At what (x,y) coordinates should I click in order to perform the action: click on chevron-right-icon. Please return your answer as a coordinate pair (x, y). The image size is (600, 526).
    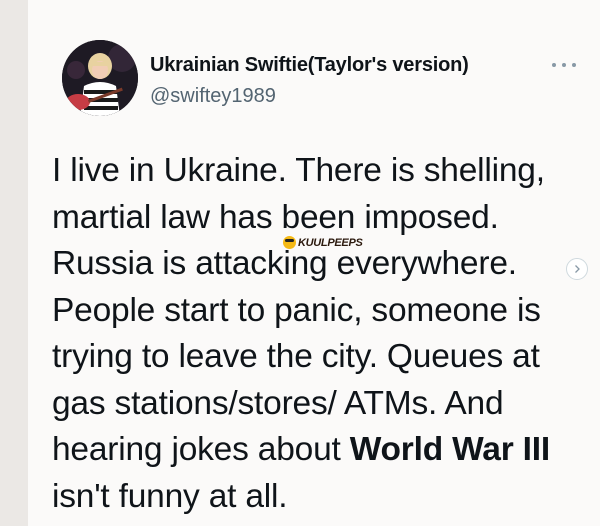
    Looking at the image, I should click on (577, 269).